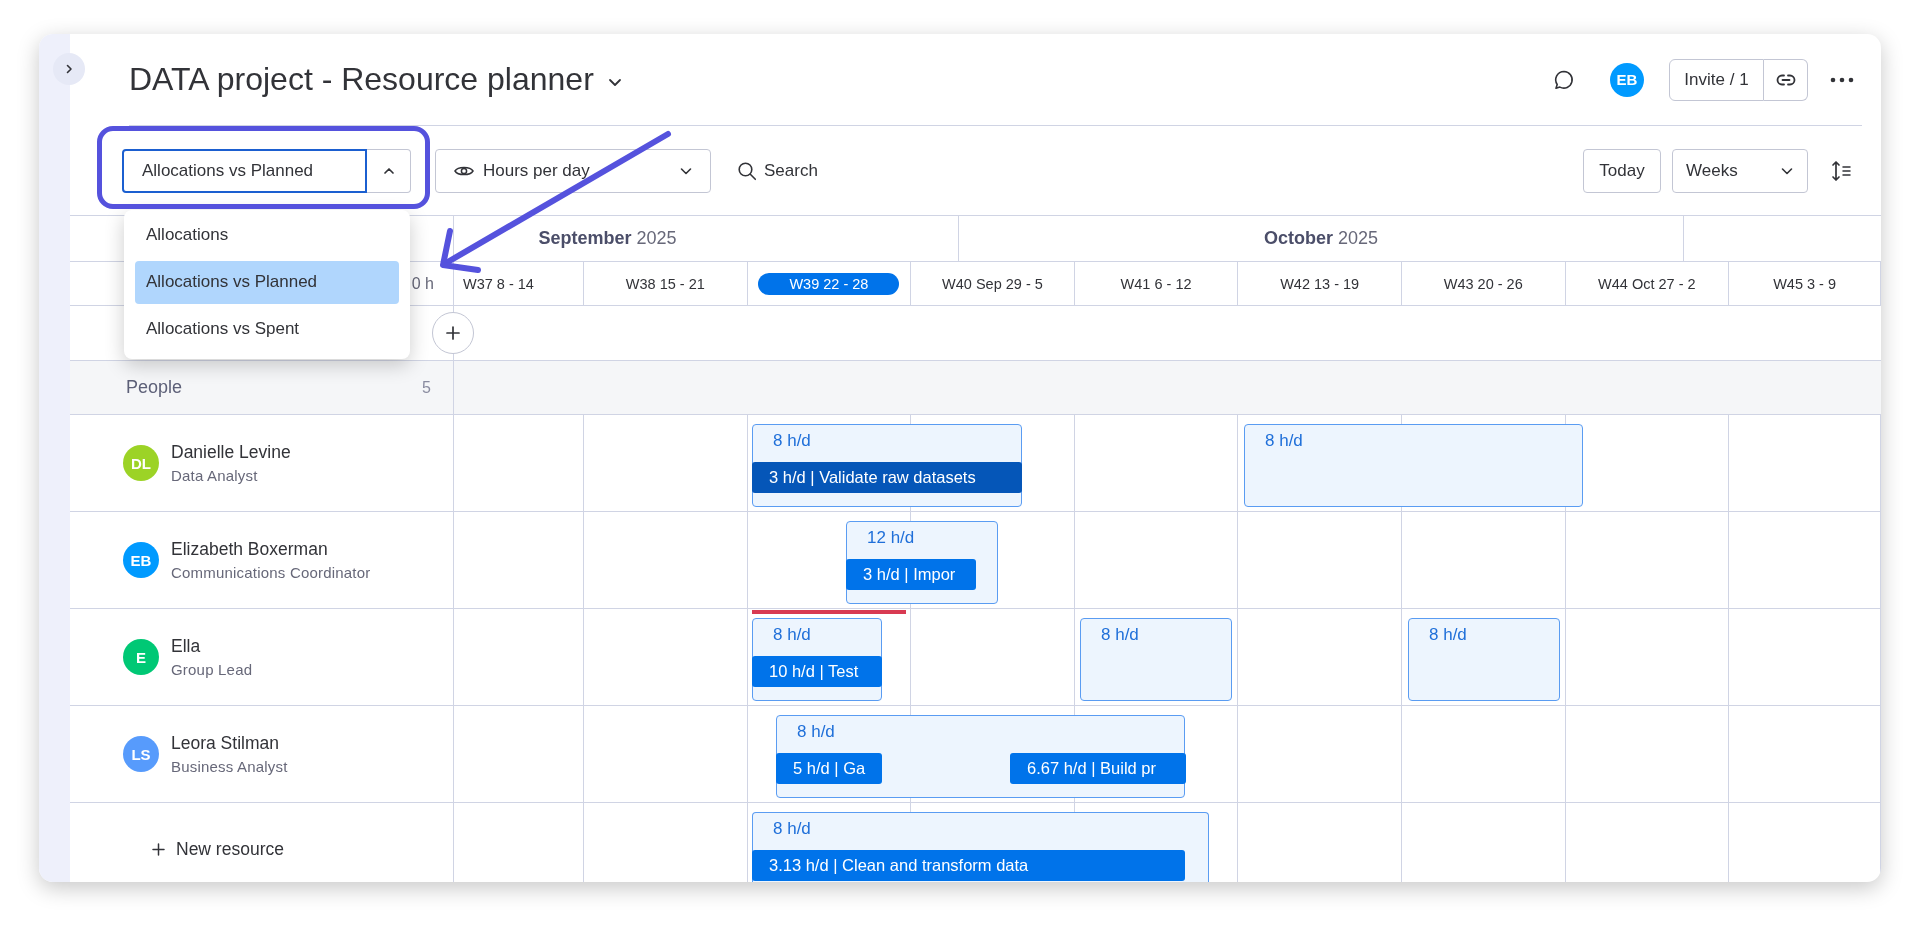 This screenshot has width=1920, height=948. I want to click on person-name: Danielle Levine, so click(231, 452).